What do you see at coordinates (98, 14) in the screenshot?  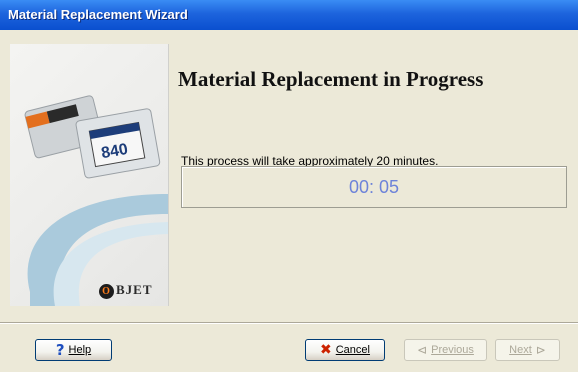 I see `window-title: Material Replacement Wizard` at bounding box center [98, 14].